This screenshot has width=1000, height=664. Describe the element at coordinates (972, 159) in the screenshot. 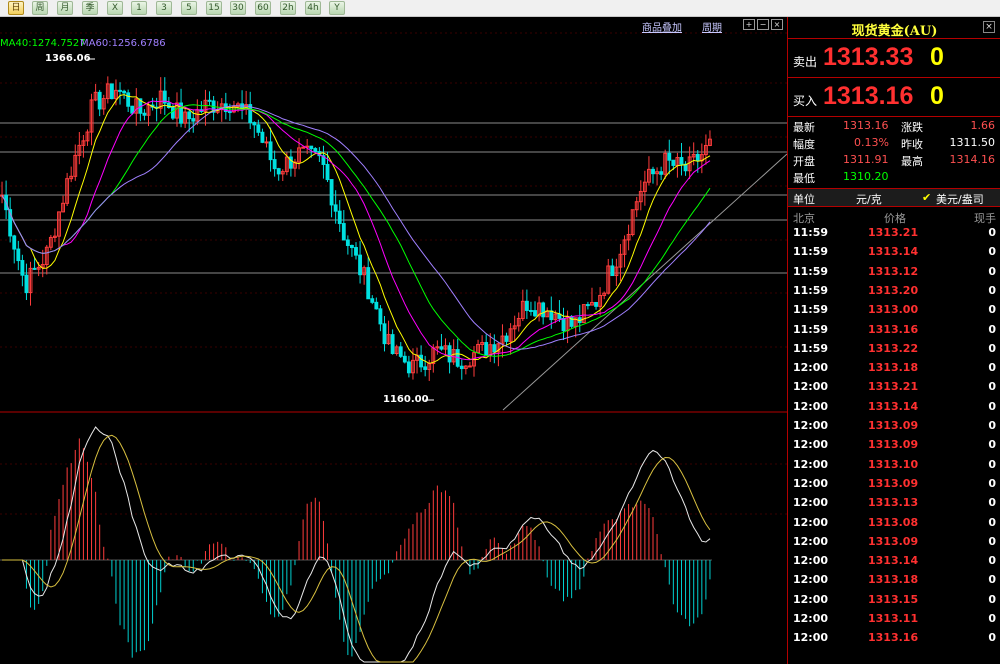

I see `high-value: 1314.16` at that location.